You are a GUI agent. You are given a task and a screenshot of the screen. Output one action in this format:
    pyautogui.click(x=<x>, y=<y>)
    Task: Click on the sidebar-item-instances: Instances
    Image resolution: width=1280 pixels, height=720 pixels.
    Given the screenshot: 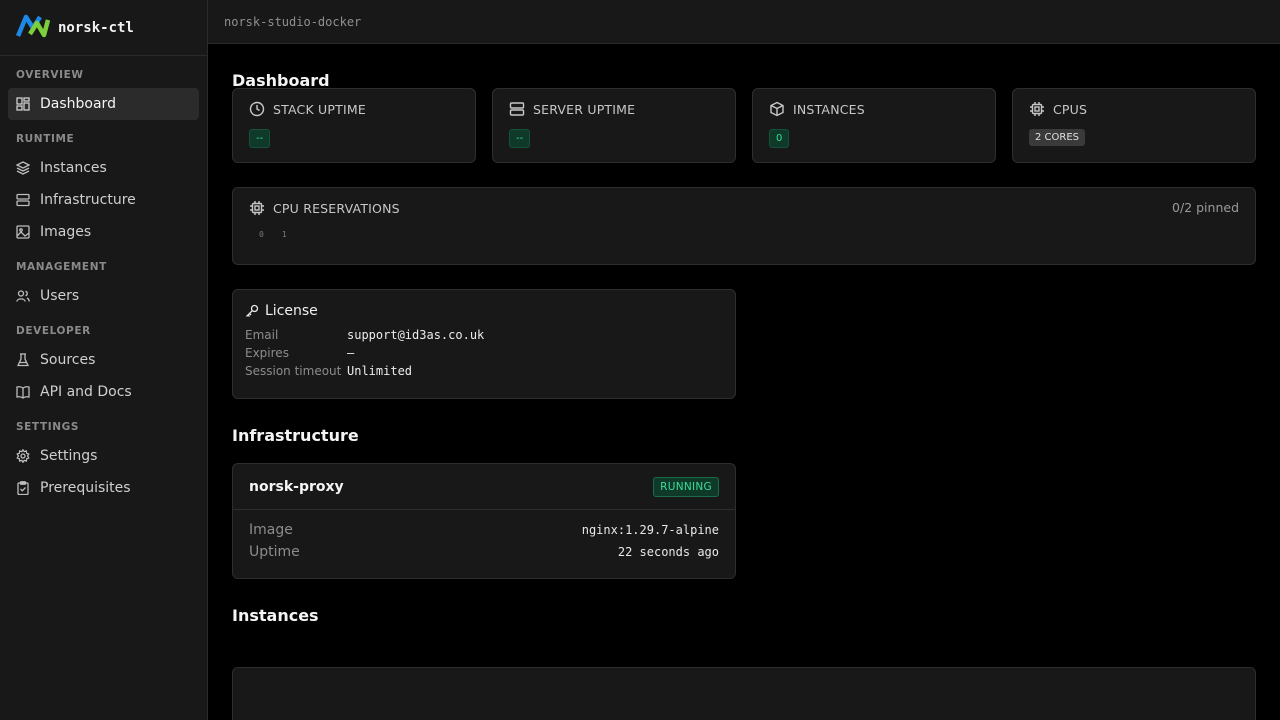 What is the action you would take?
    pyautogui.click(x=103, y=168)
    